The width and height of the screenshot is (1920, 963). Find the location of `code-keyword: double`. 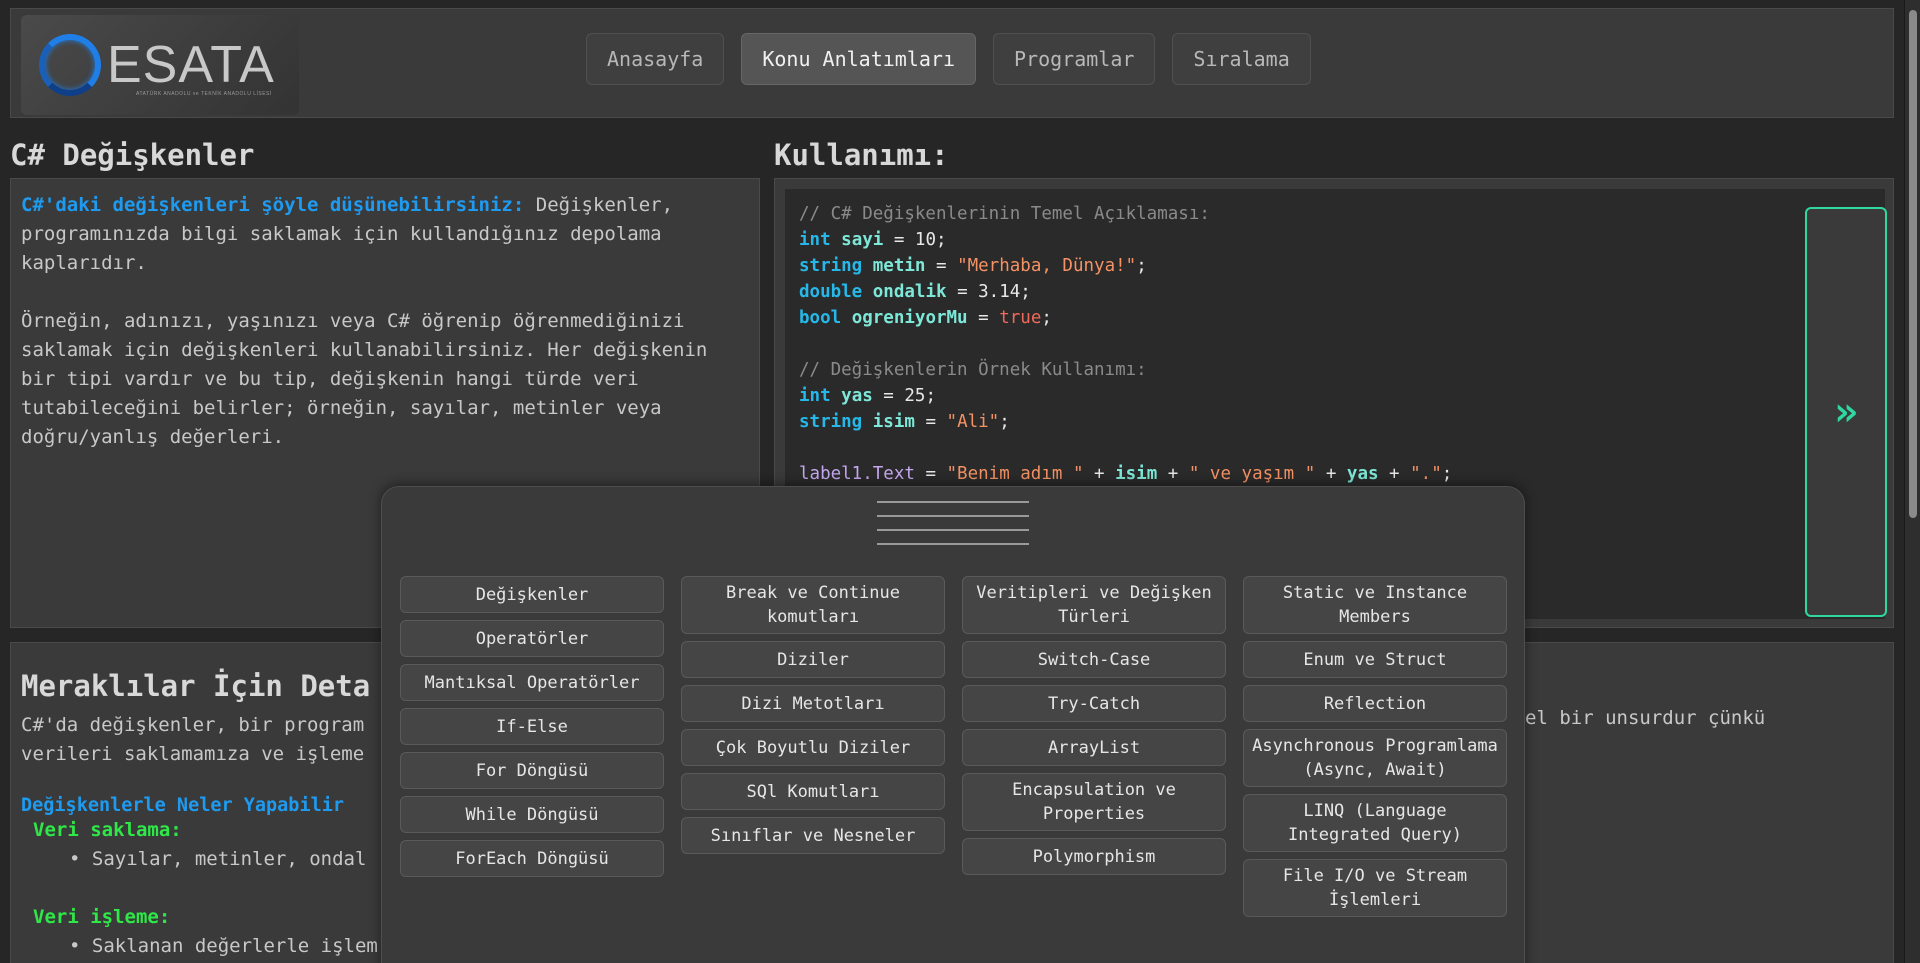

code-keyword: double is located at coordinates (831, 292).